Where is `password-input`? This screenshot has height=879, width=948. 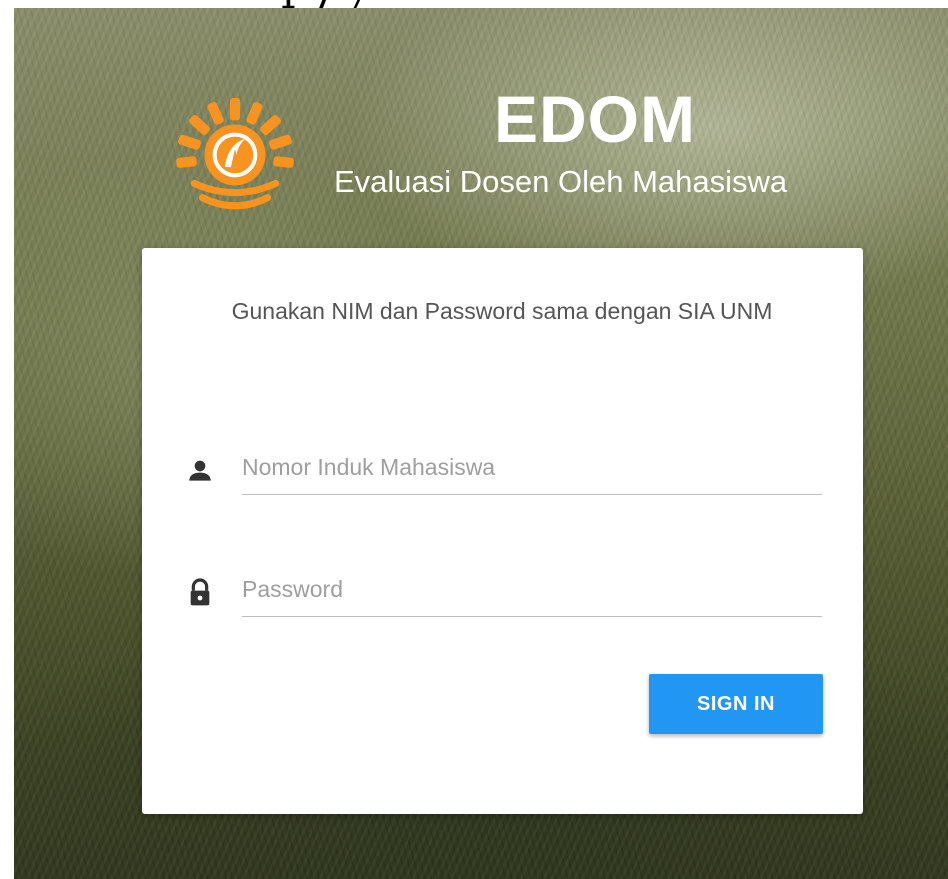
password-input is located at coordinates (532, 589).